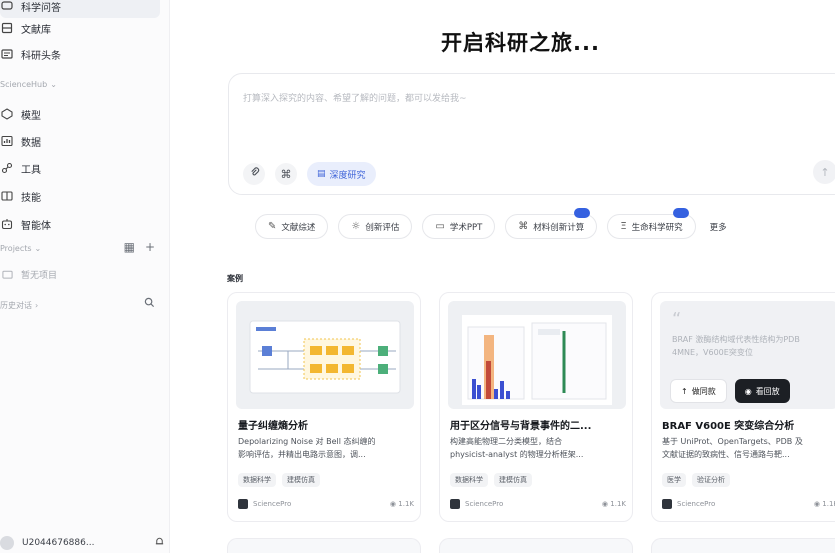  Describe the element at coordinates (7, 54) in the screenshot. I see `news-icon` at that location.